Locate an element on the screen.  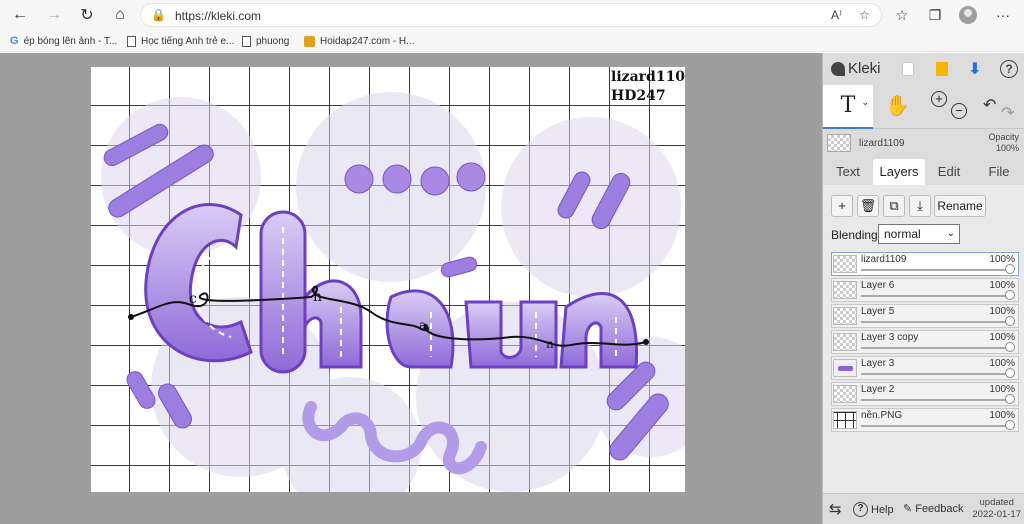
duplicate-layer-icon: ⧉ is located at coordinates (894, 206).